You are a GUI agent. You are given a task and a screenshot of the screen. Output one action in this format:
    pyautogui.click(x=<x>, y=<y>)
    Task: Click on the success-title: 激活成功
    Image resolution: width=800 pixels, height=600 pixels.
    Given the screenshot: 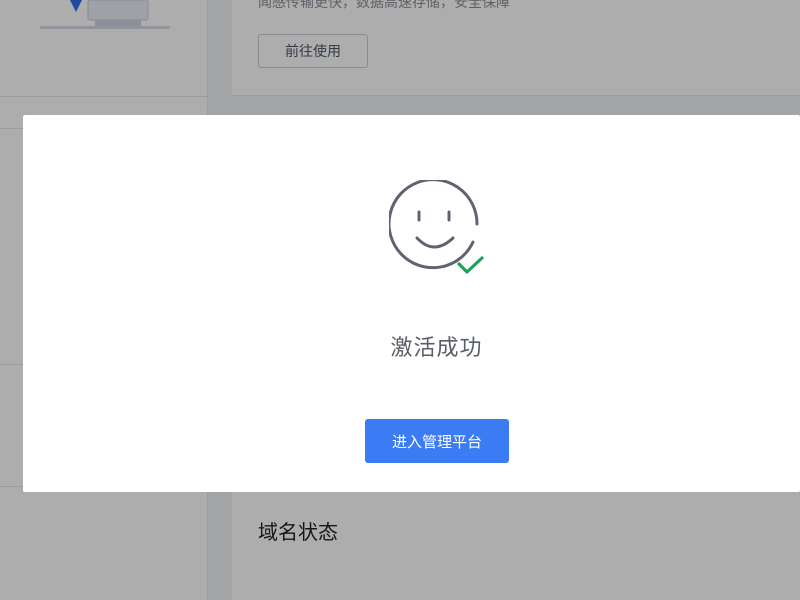 What is the action you would take?
    pyautogui.click(x=436, y=348)
    